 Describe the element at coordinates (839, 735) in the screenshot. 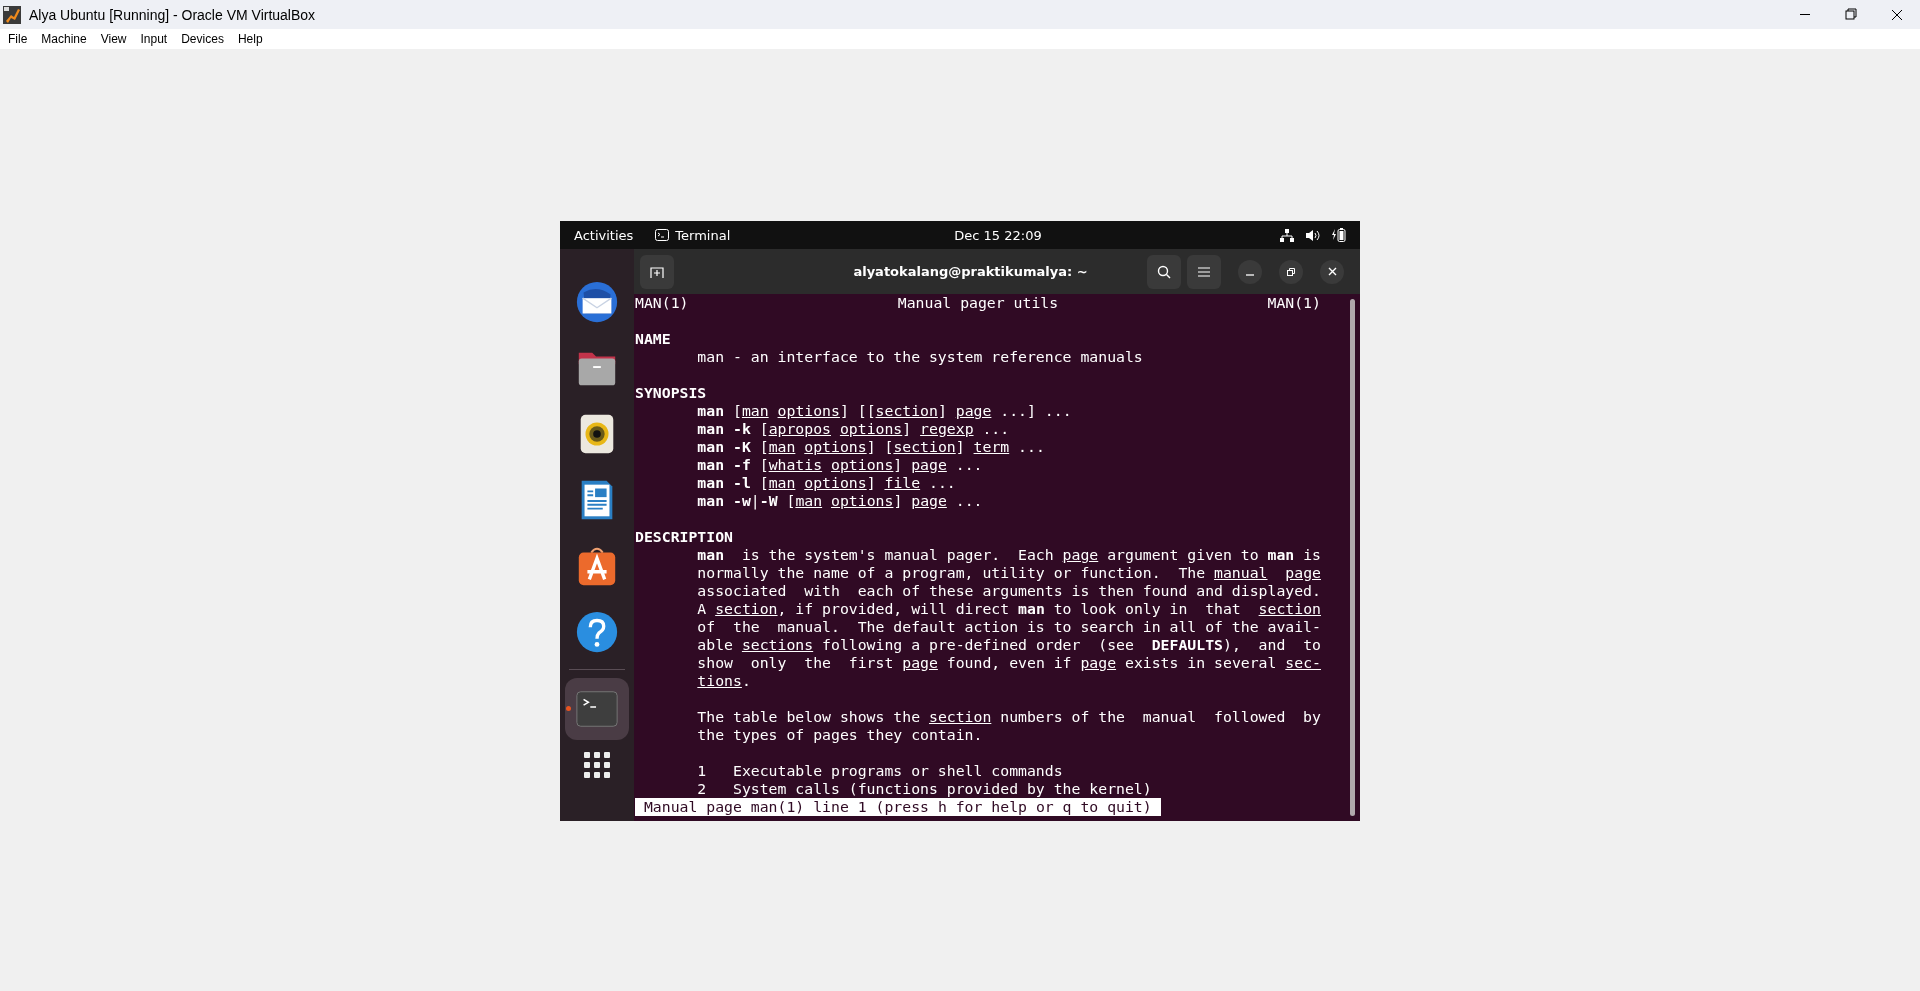

I see `terminal-line: the types of pages they contain.` at that location.